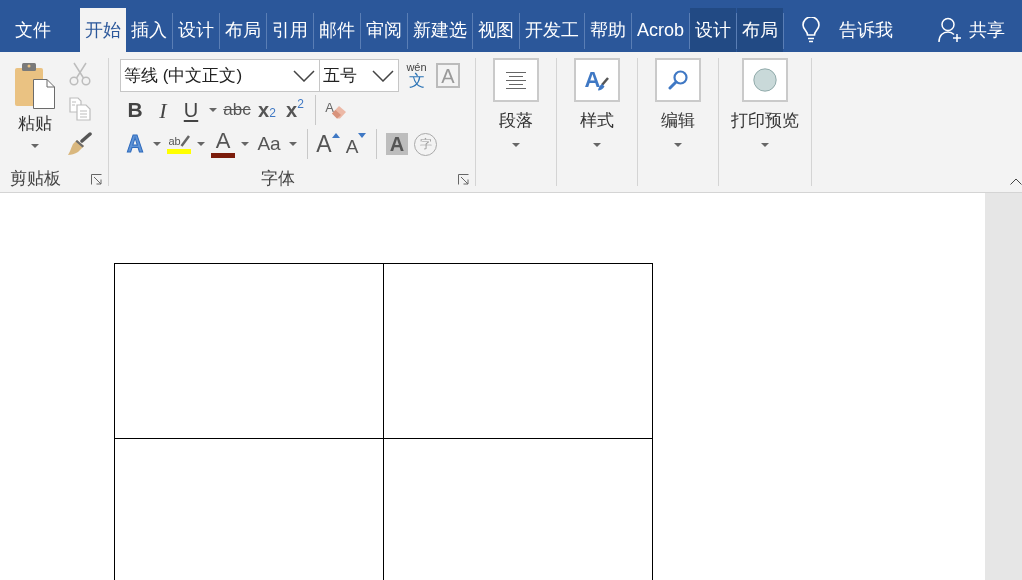  What do you see at coordinates (516, 102) in the screenshot?
I see `paragraph-group-button: 段落` at bounding box center [516, 102].